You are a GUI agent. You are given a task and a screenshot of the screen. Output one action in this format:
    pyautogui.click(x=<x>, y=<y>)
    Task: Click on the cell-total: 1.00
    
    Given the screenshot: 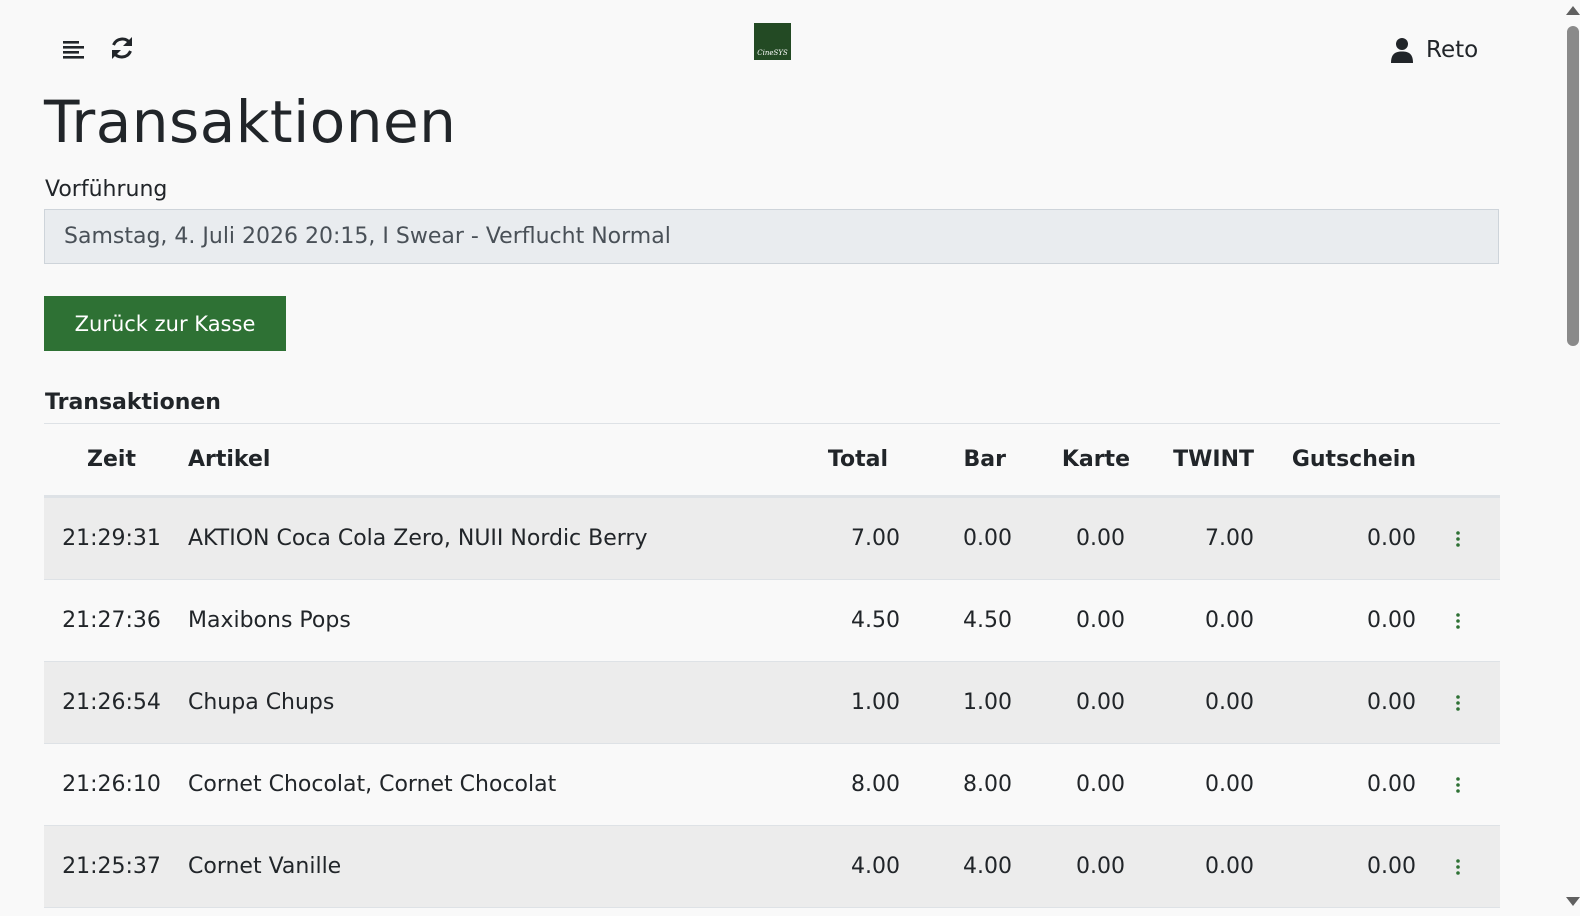 What is the action you would take?
    pyautogui.click(x=849, y=702)
    